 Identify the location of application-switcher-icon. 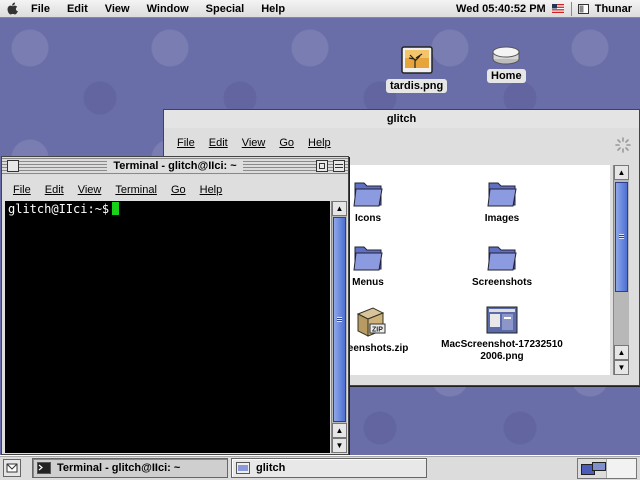
(583, 8).